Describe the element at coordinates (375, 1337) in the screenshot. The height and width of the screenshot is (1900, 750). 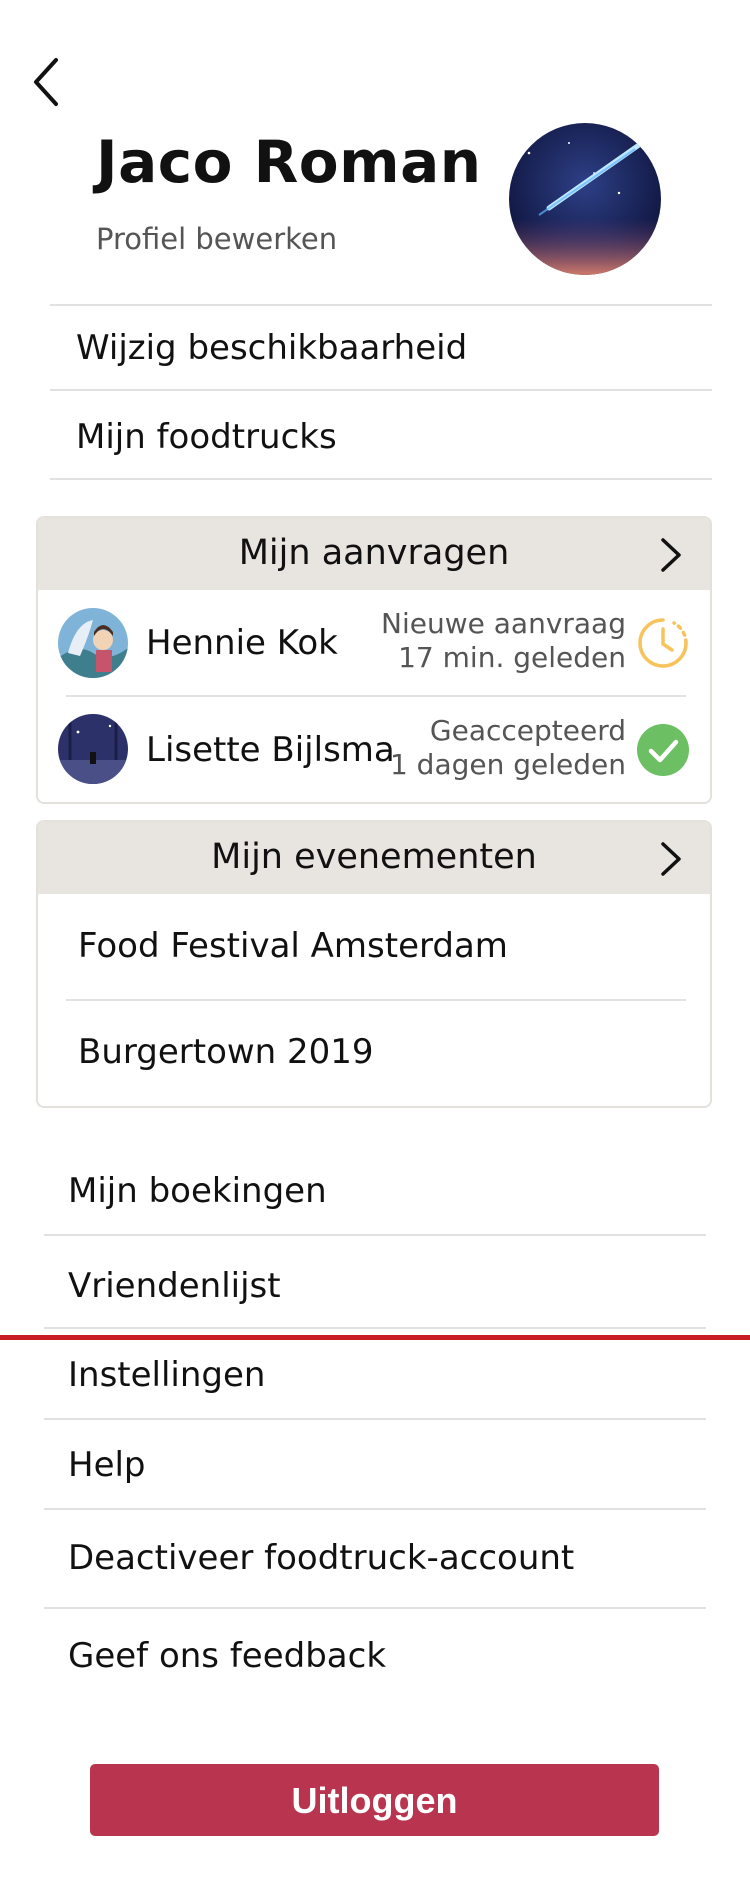
I see `red-divider` at that location.